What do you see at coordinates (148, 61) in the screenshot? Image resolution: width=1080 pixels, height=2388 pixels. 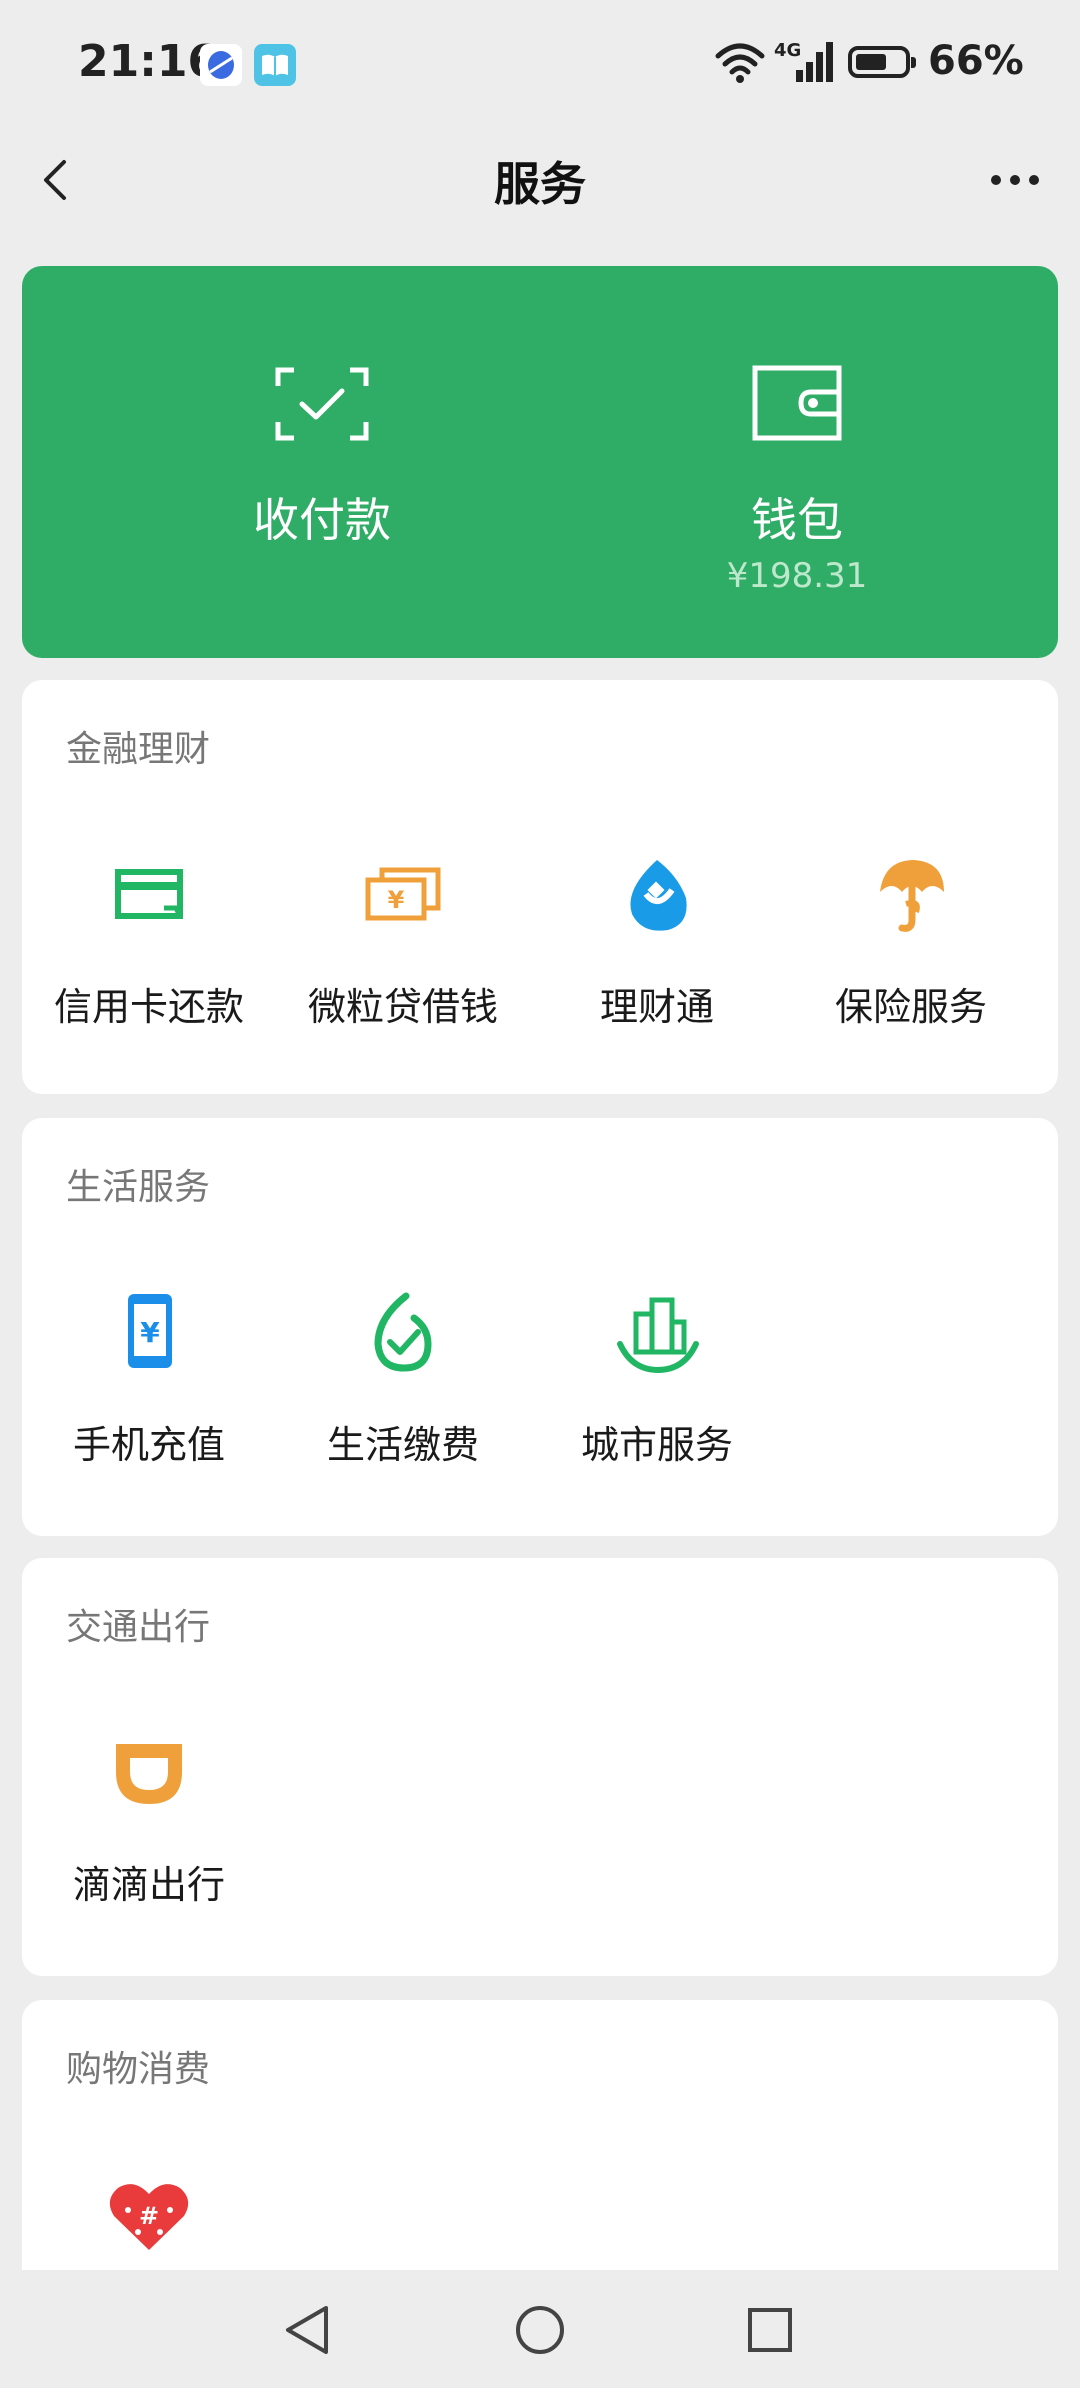 I see `status-time: 21:16` at bounding box center [148, 61].